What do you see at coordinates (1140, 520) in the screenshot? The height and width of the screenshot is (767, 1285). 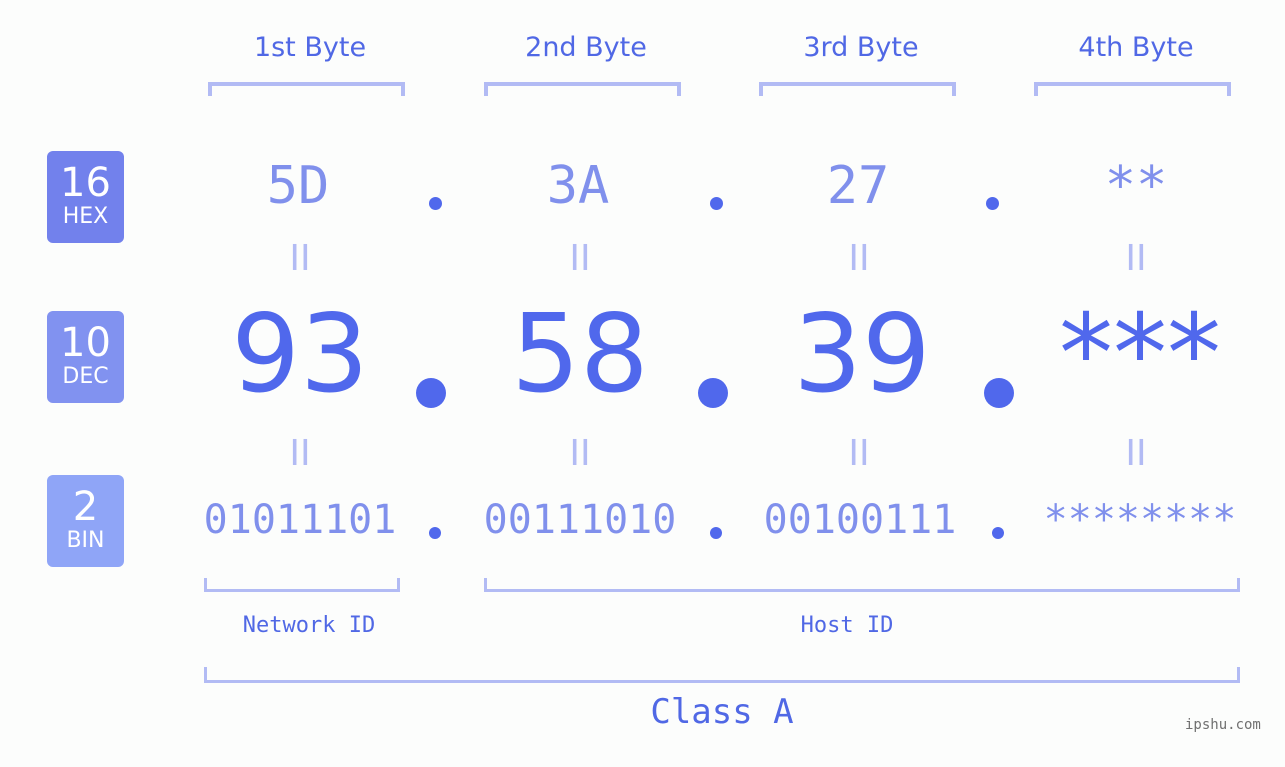 I see `bin-value-4: ********` at bounding box center [1140, 520].